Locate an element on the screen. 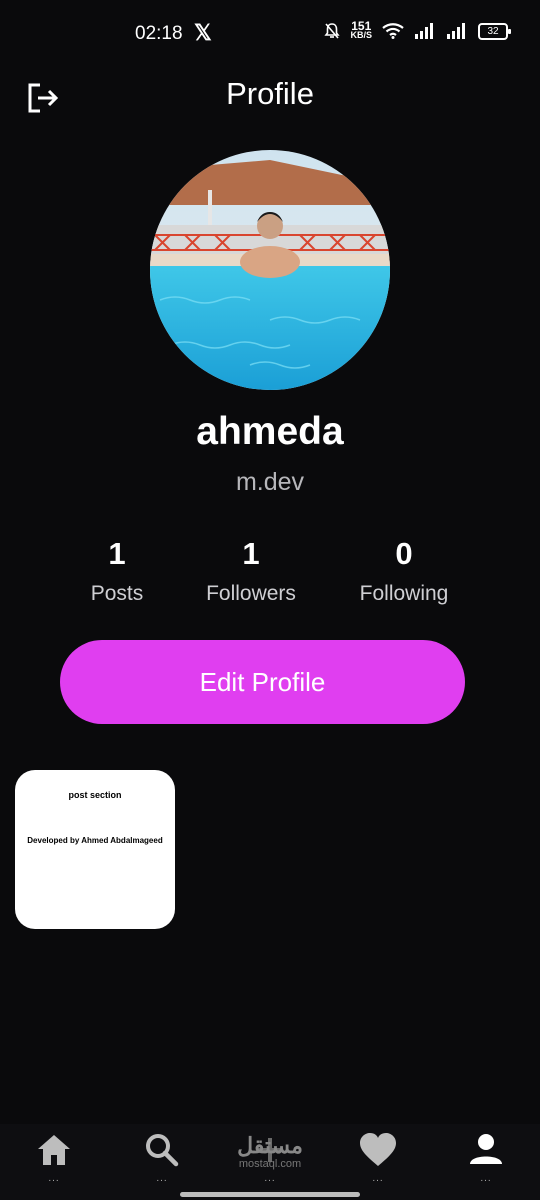 Image resolution: width=540 pixels, height=1200 pixels. profile-photo is located at coordinates (270, 270).